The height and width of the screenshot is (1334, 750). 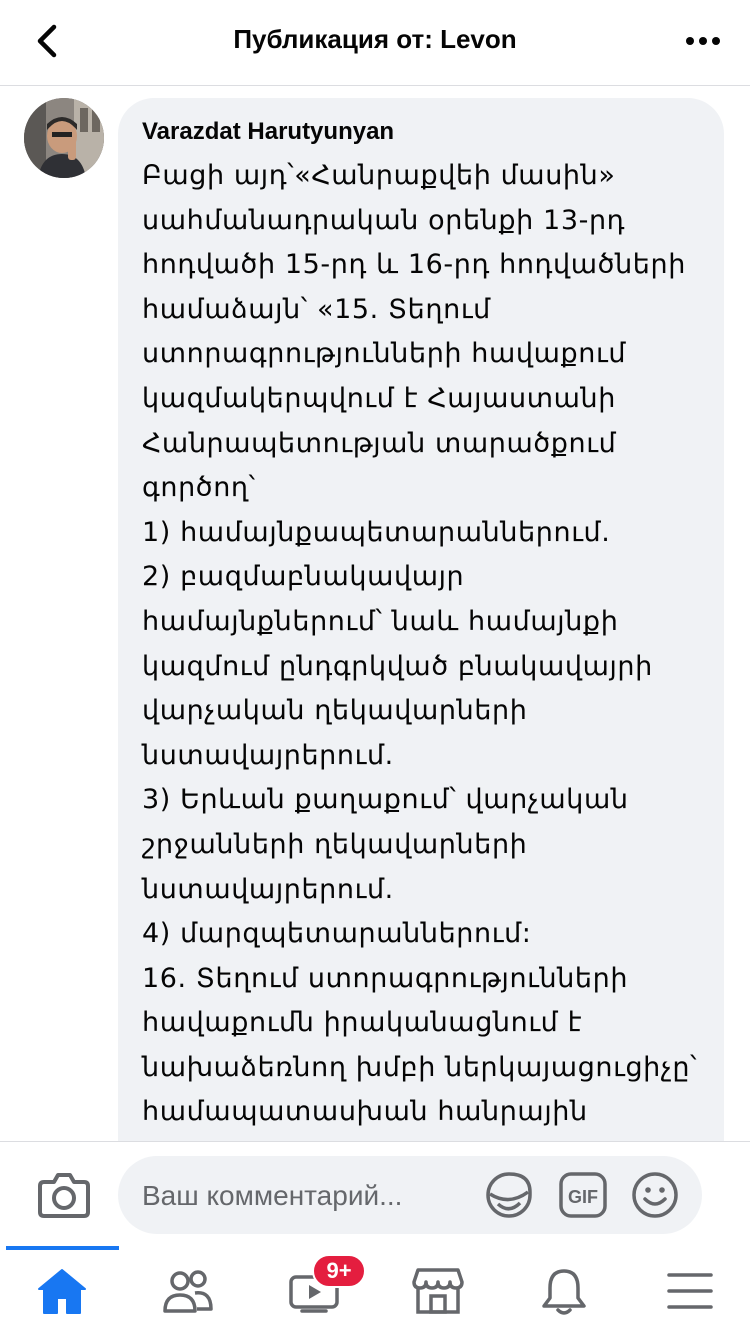 I want to click on tab-home, so click(x=62, y=1291).